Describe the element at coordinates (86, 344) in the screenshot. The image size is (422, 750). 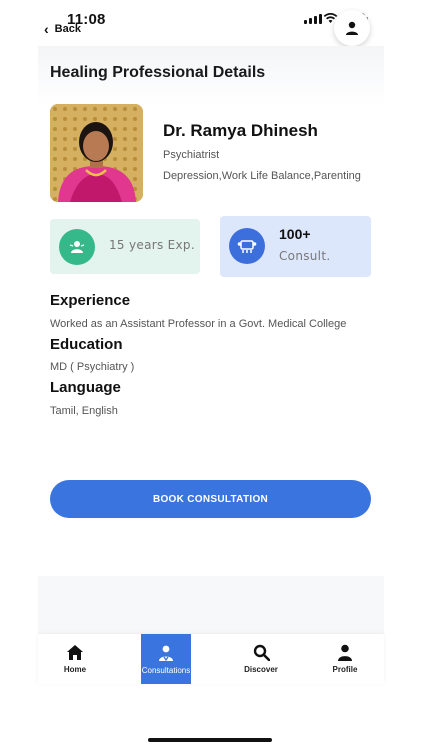
I see `education-heading: Education` at that location.